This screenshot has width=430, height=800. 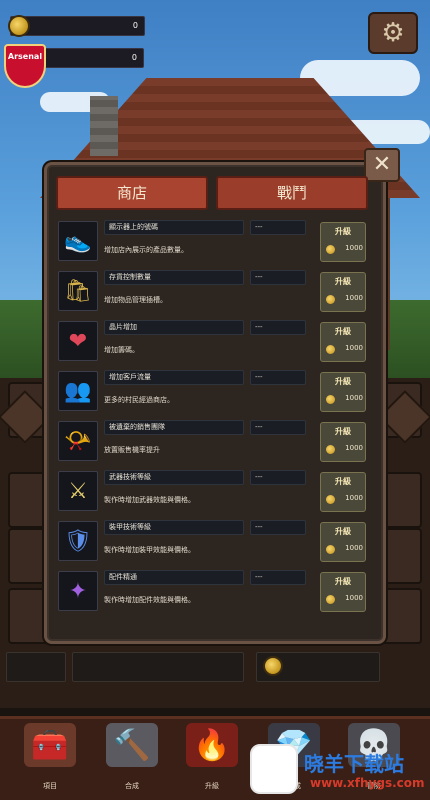 What do you see at coordinates (274, 769) in the screenshot?
I see `watermark-logo` at bounding box center [274, 769].